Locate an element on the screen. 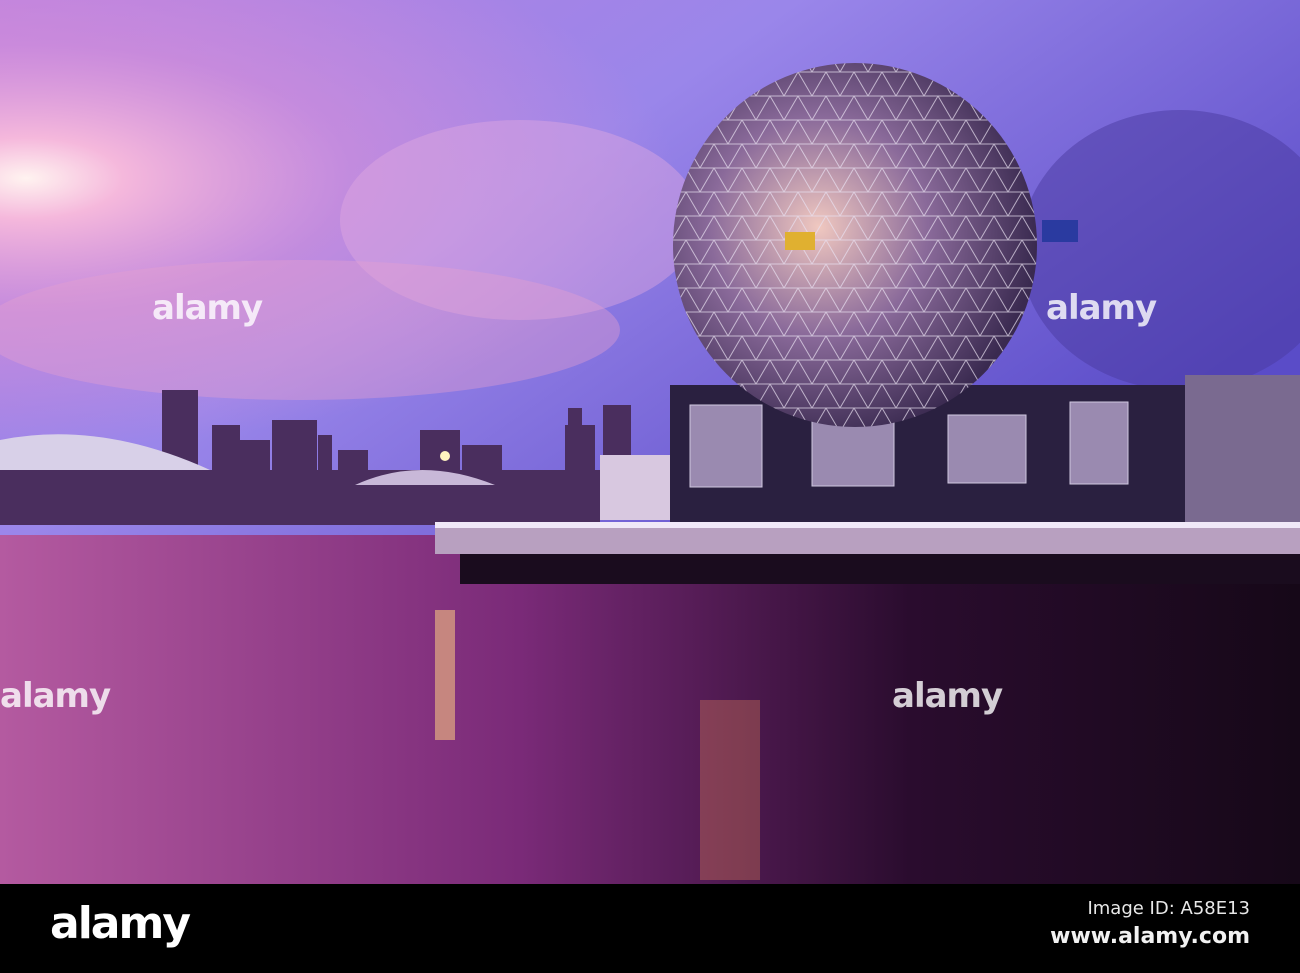 The image size is (1300, 973). alamy-logo: alamy is located at coordinates (120, 923).